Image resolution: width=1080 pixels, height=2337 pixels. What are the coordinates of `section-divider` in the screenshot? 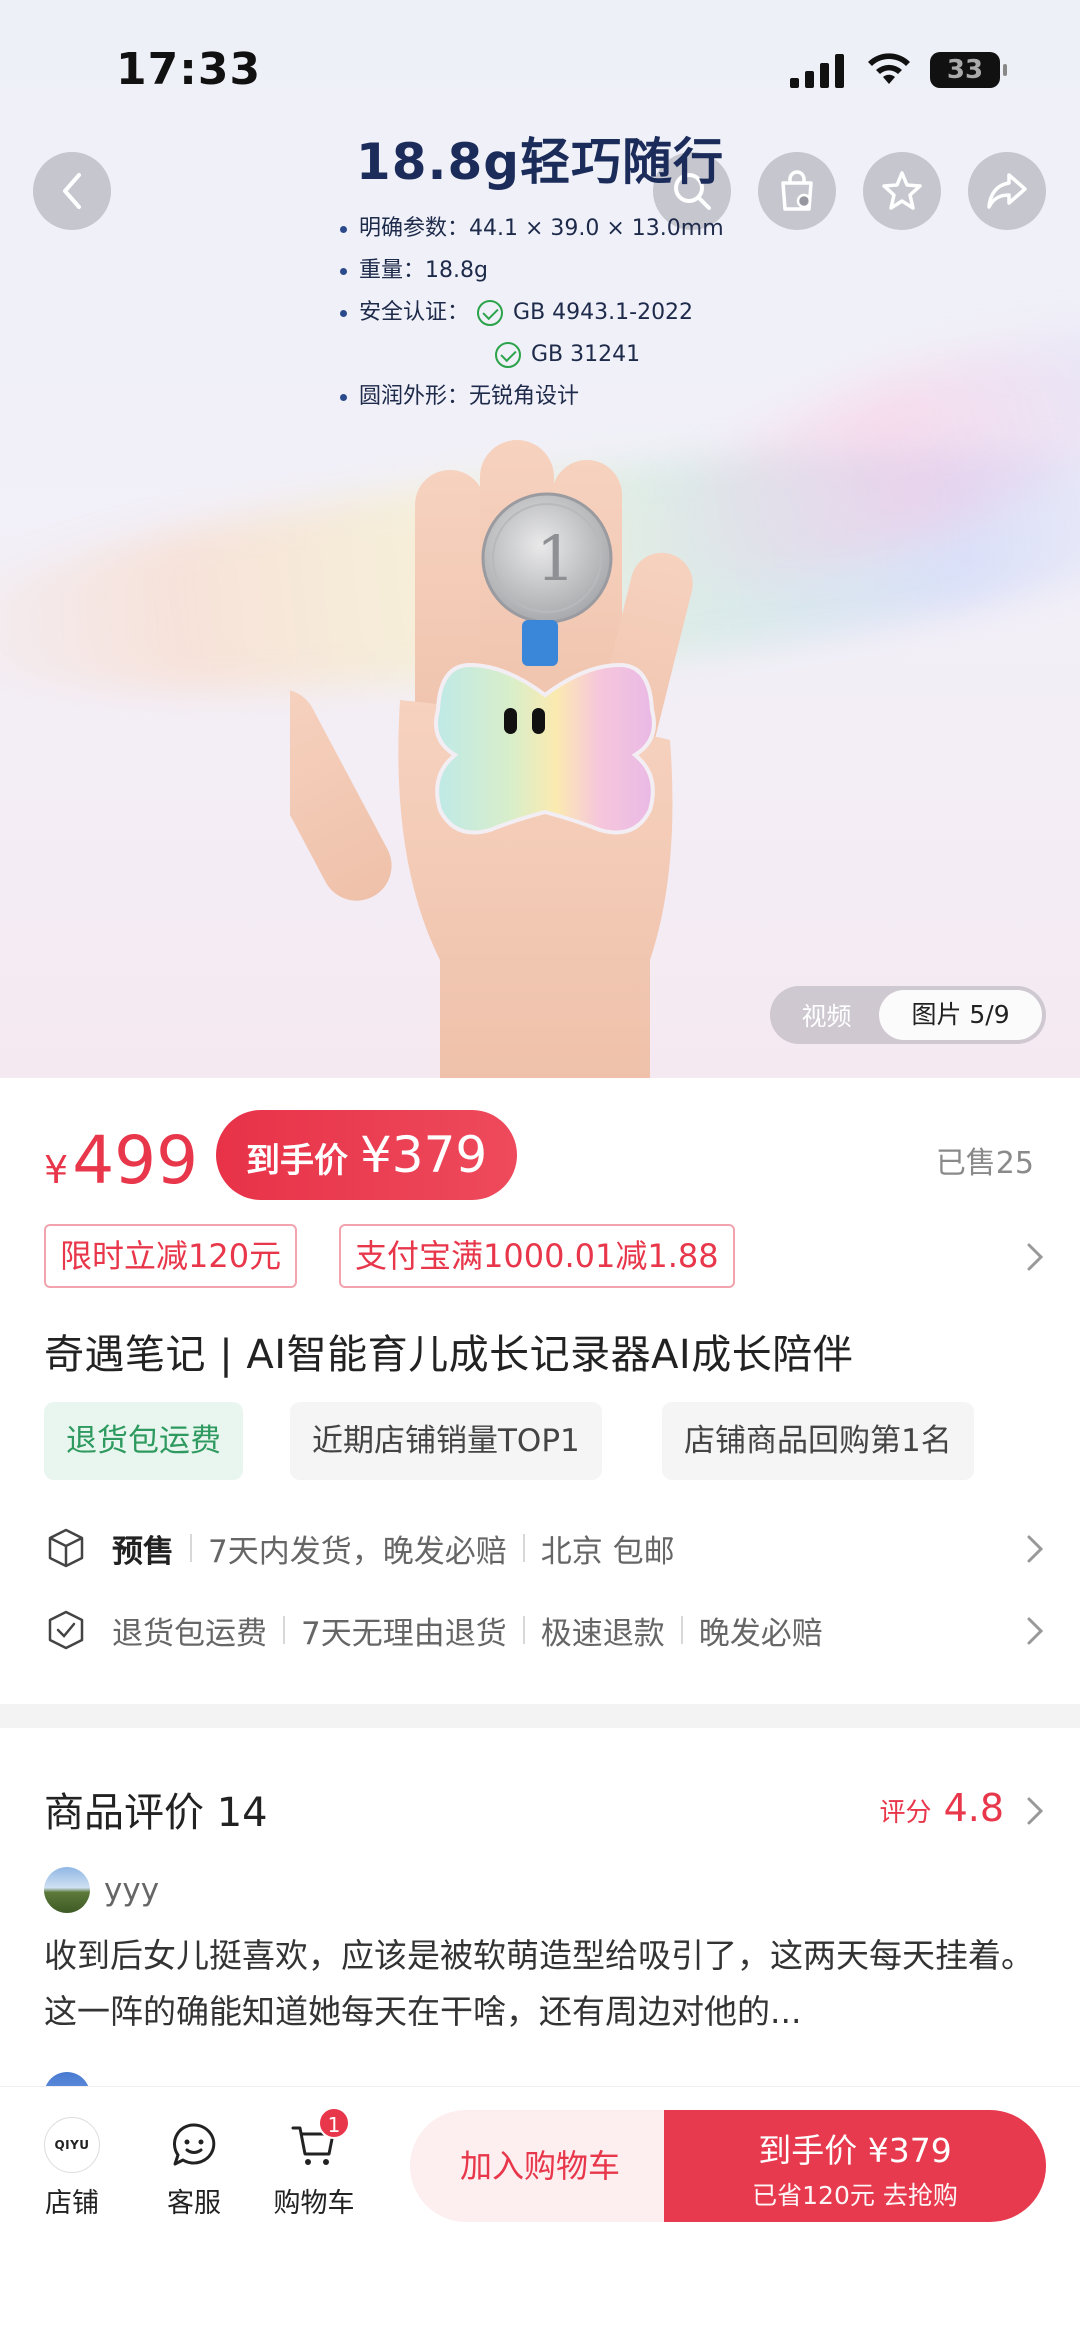 It's located at (540, 1716).